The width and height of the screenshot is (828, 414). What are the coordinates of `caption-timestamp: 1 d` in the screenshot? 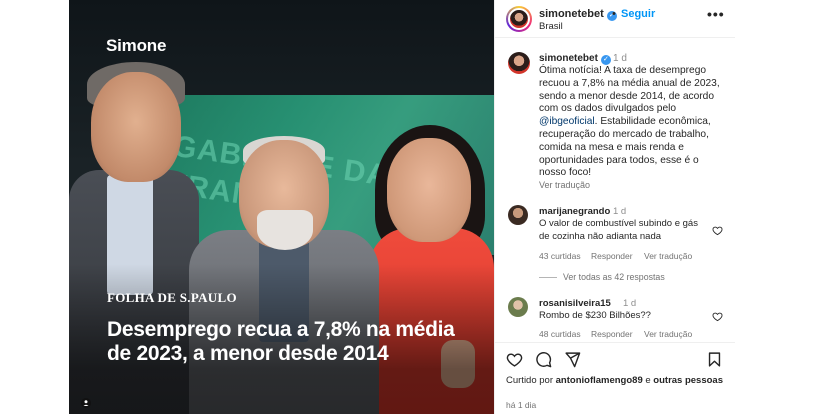 It's located at (620, 58).